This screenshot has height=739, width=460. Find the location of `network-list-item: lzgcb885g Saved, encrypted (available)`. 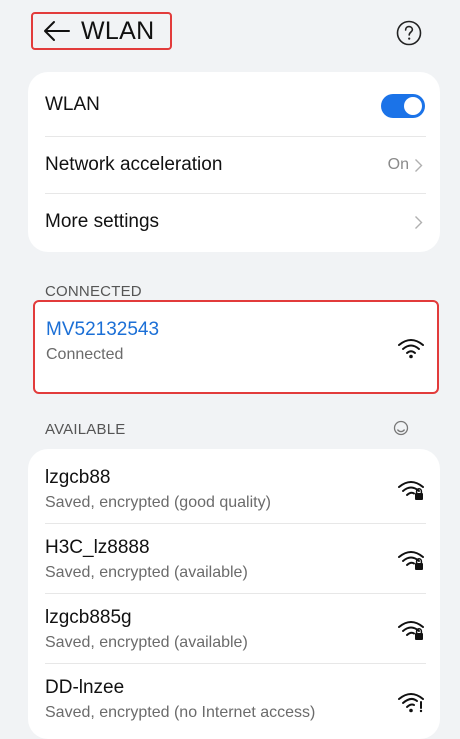

network-list-item: lzgcb885g Saved, encrypted (available) is located at coordinates (234, 637).